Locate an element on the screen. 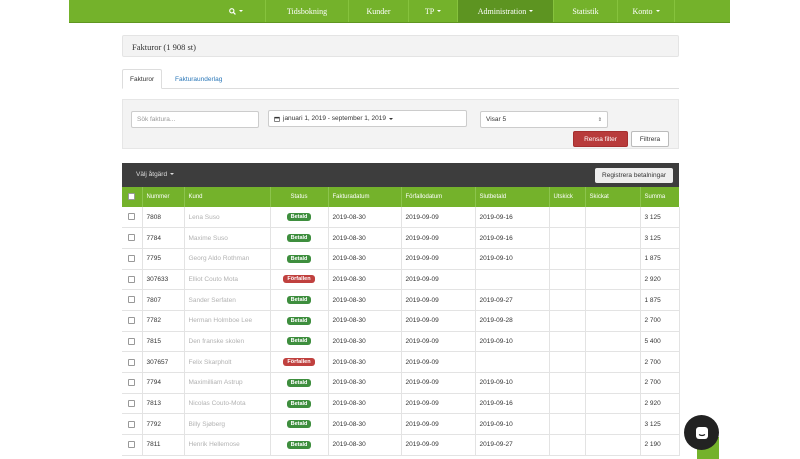 This screenshot has height=459, width=800. chevron-down-icon is located at coordinates (390, 118).